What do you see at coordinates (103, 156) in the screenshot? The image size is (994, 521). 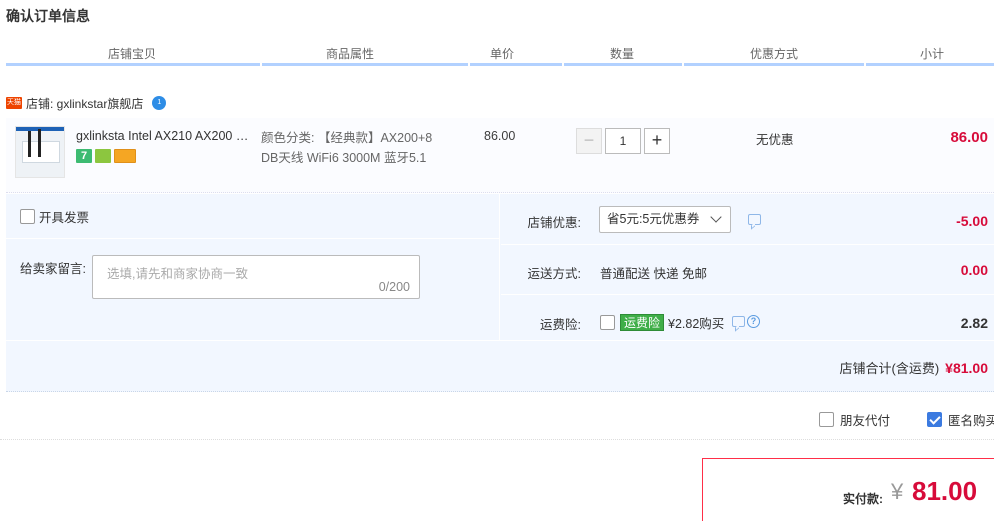 I see `guarantee-shield-icon` at bounding box center [103, 156].